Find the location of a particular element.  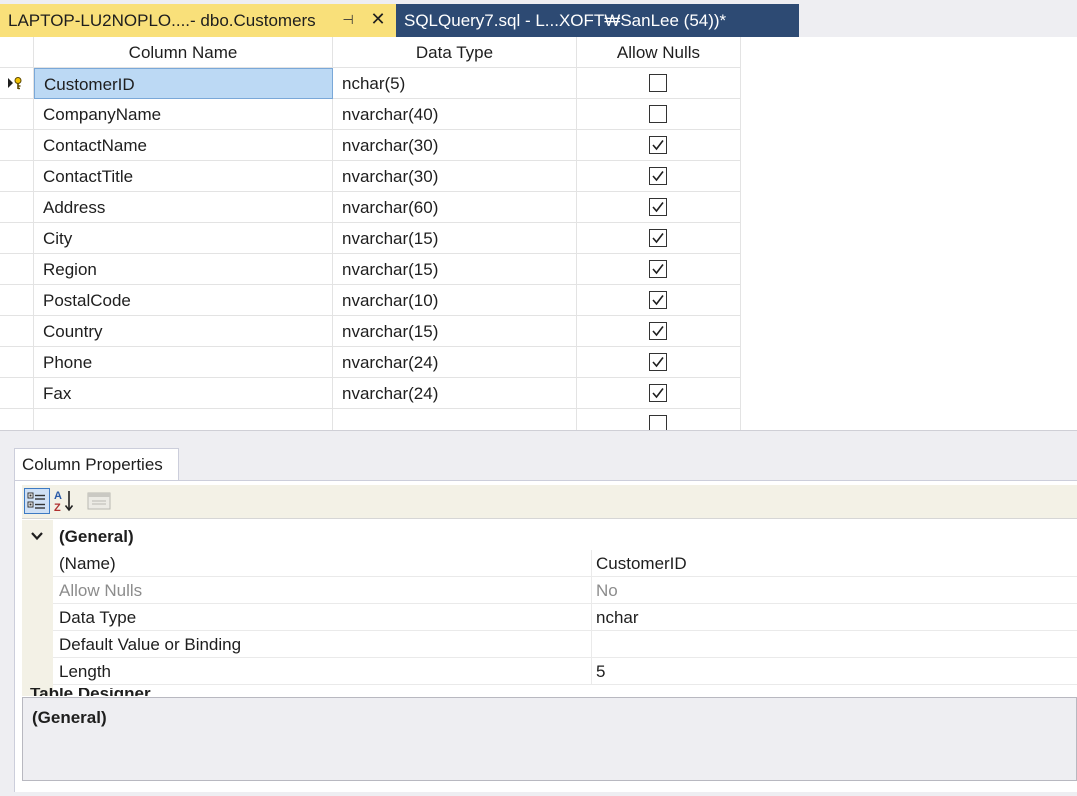

property-pages-button is located at coordinates (99, 501).